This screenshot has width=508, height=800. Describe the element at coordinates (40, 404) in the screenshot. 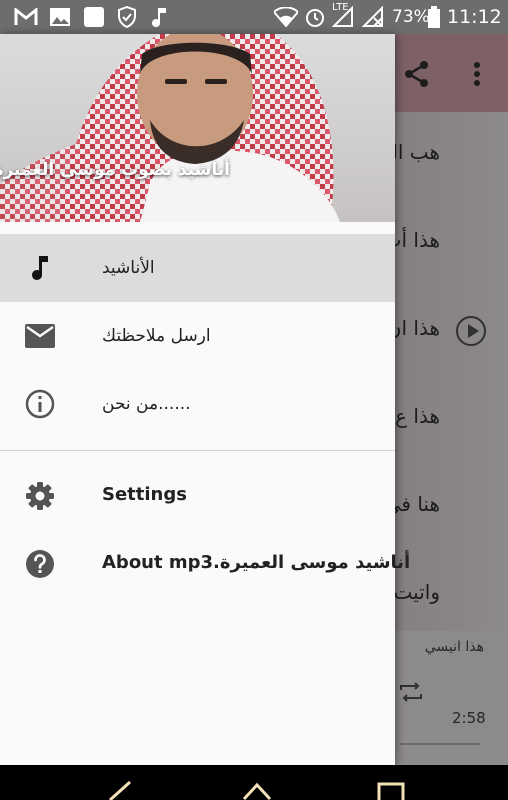

I see `info-icon` at that location.